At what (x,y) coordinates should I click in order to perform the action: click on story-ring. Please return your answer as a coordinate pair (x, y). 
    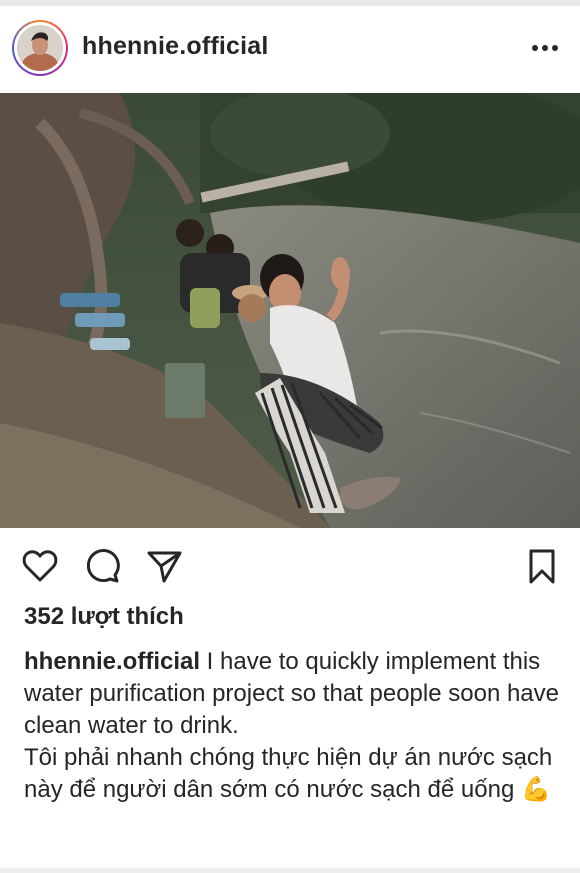
    Looking at the image, I should click on (40, 48).